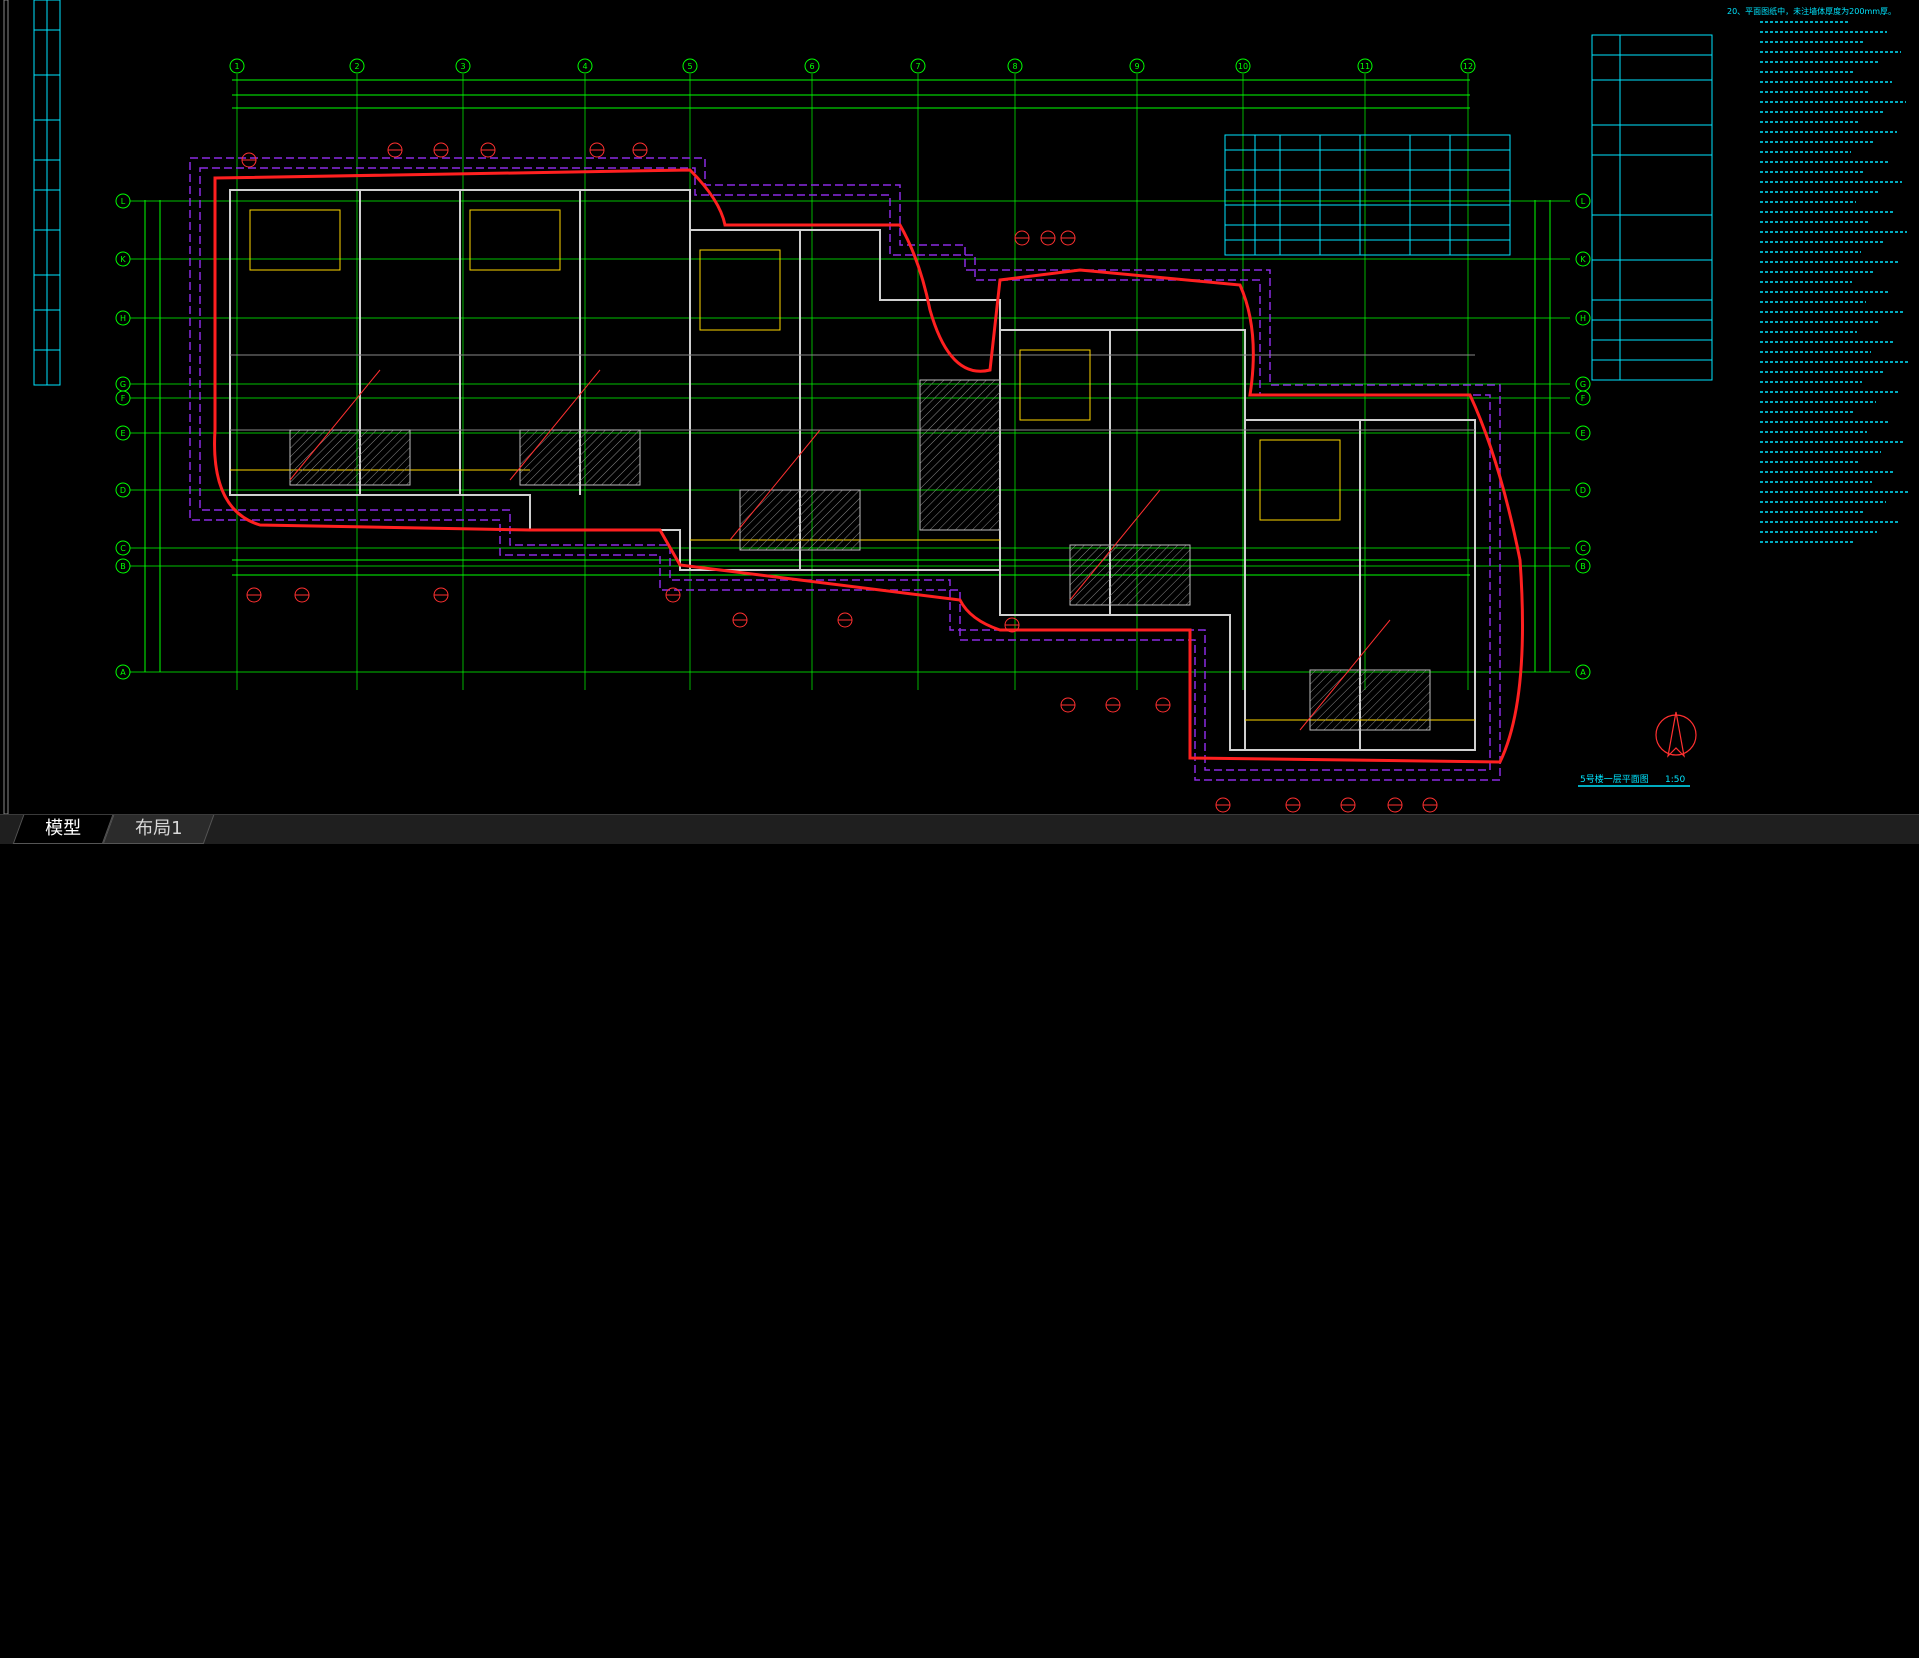 The width and height of the screenshot is (1919, 1658). I want to click on column-axis-label: 12, so click(1468, 66).